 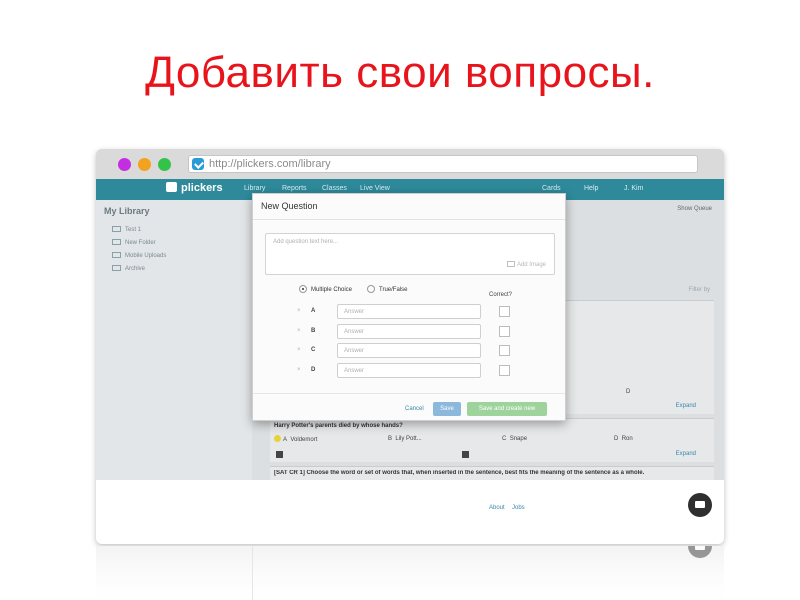 What do you see at coordinates (616, 439) in the screenshot?
I see `choice-letter: D` at bounding box center [616, 439].